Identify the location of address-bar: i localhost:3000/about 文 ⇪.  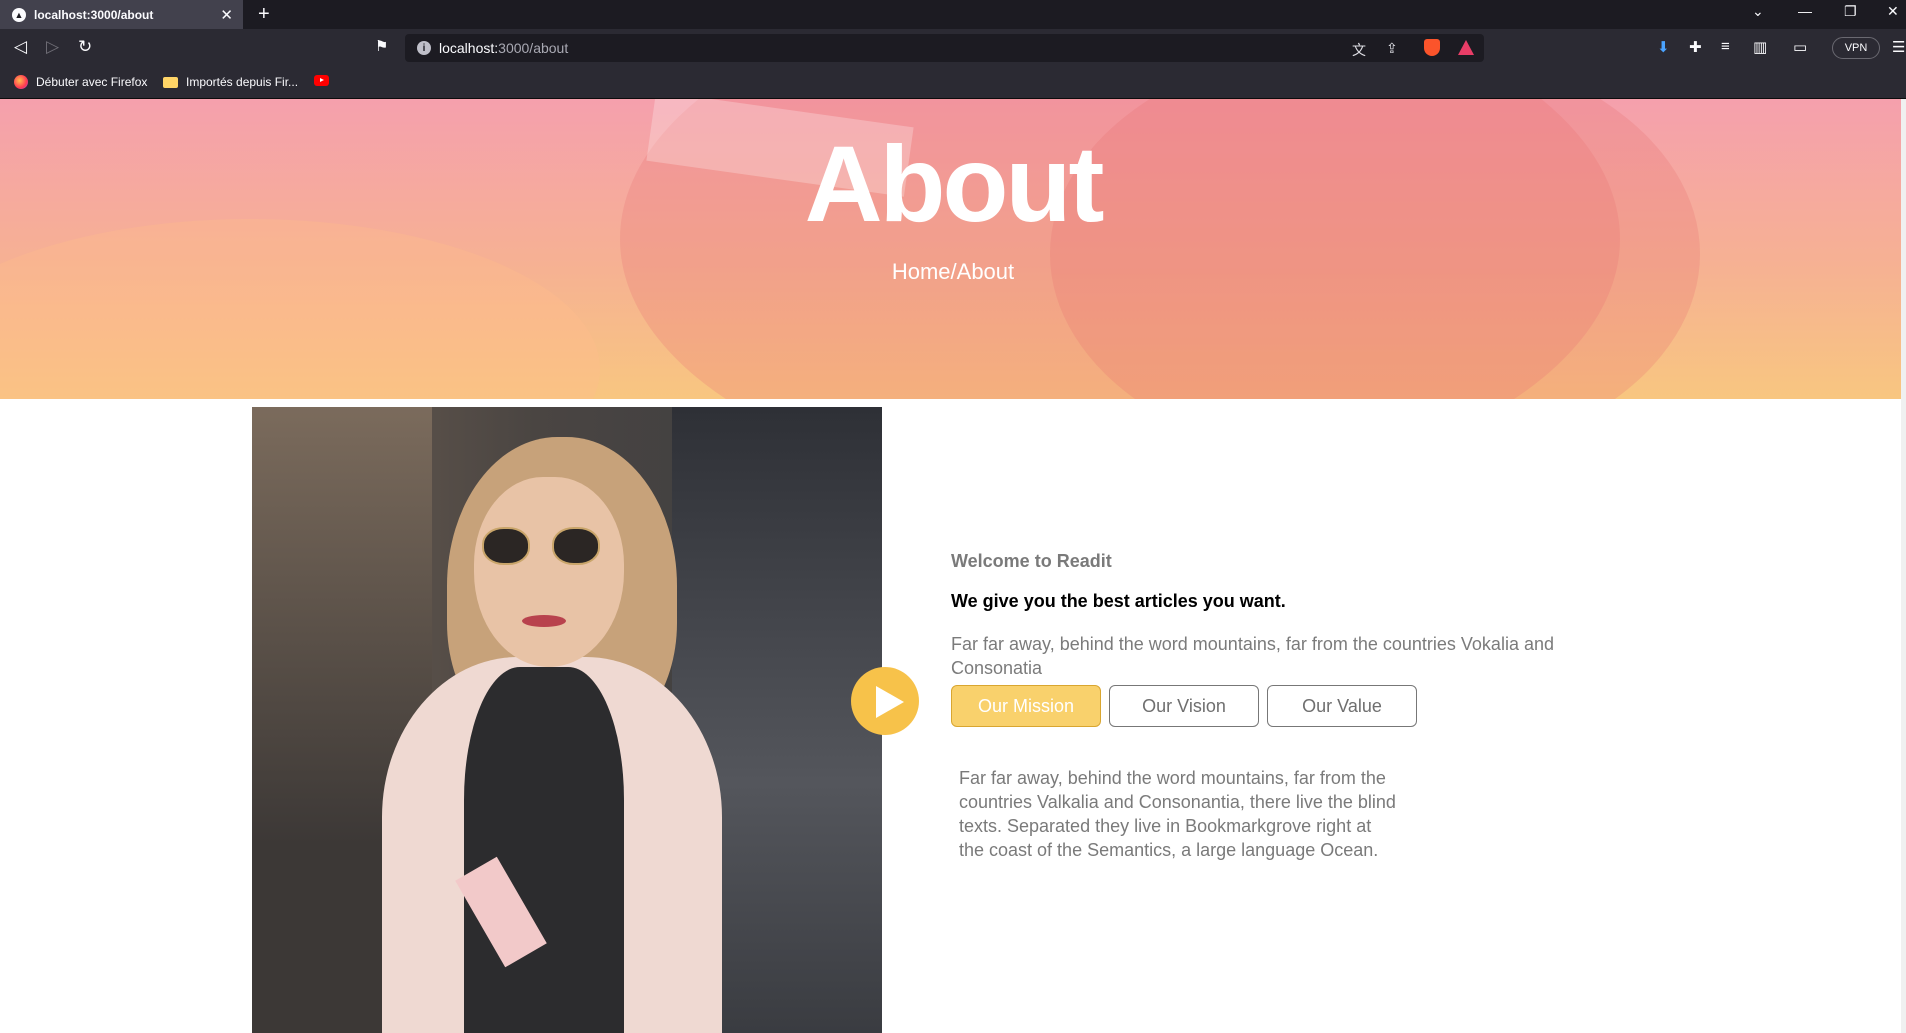
(944, 48).